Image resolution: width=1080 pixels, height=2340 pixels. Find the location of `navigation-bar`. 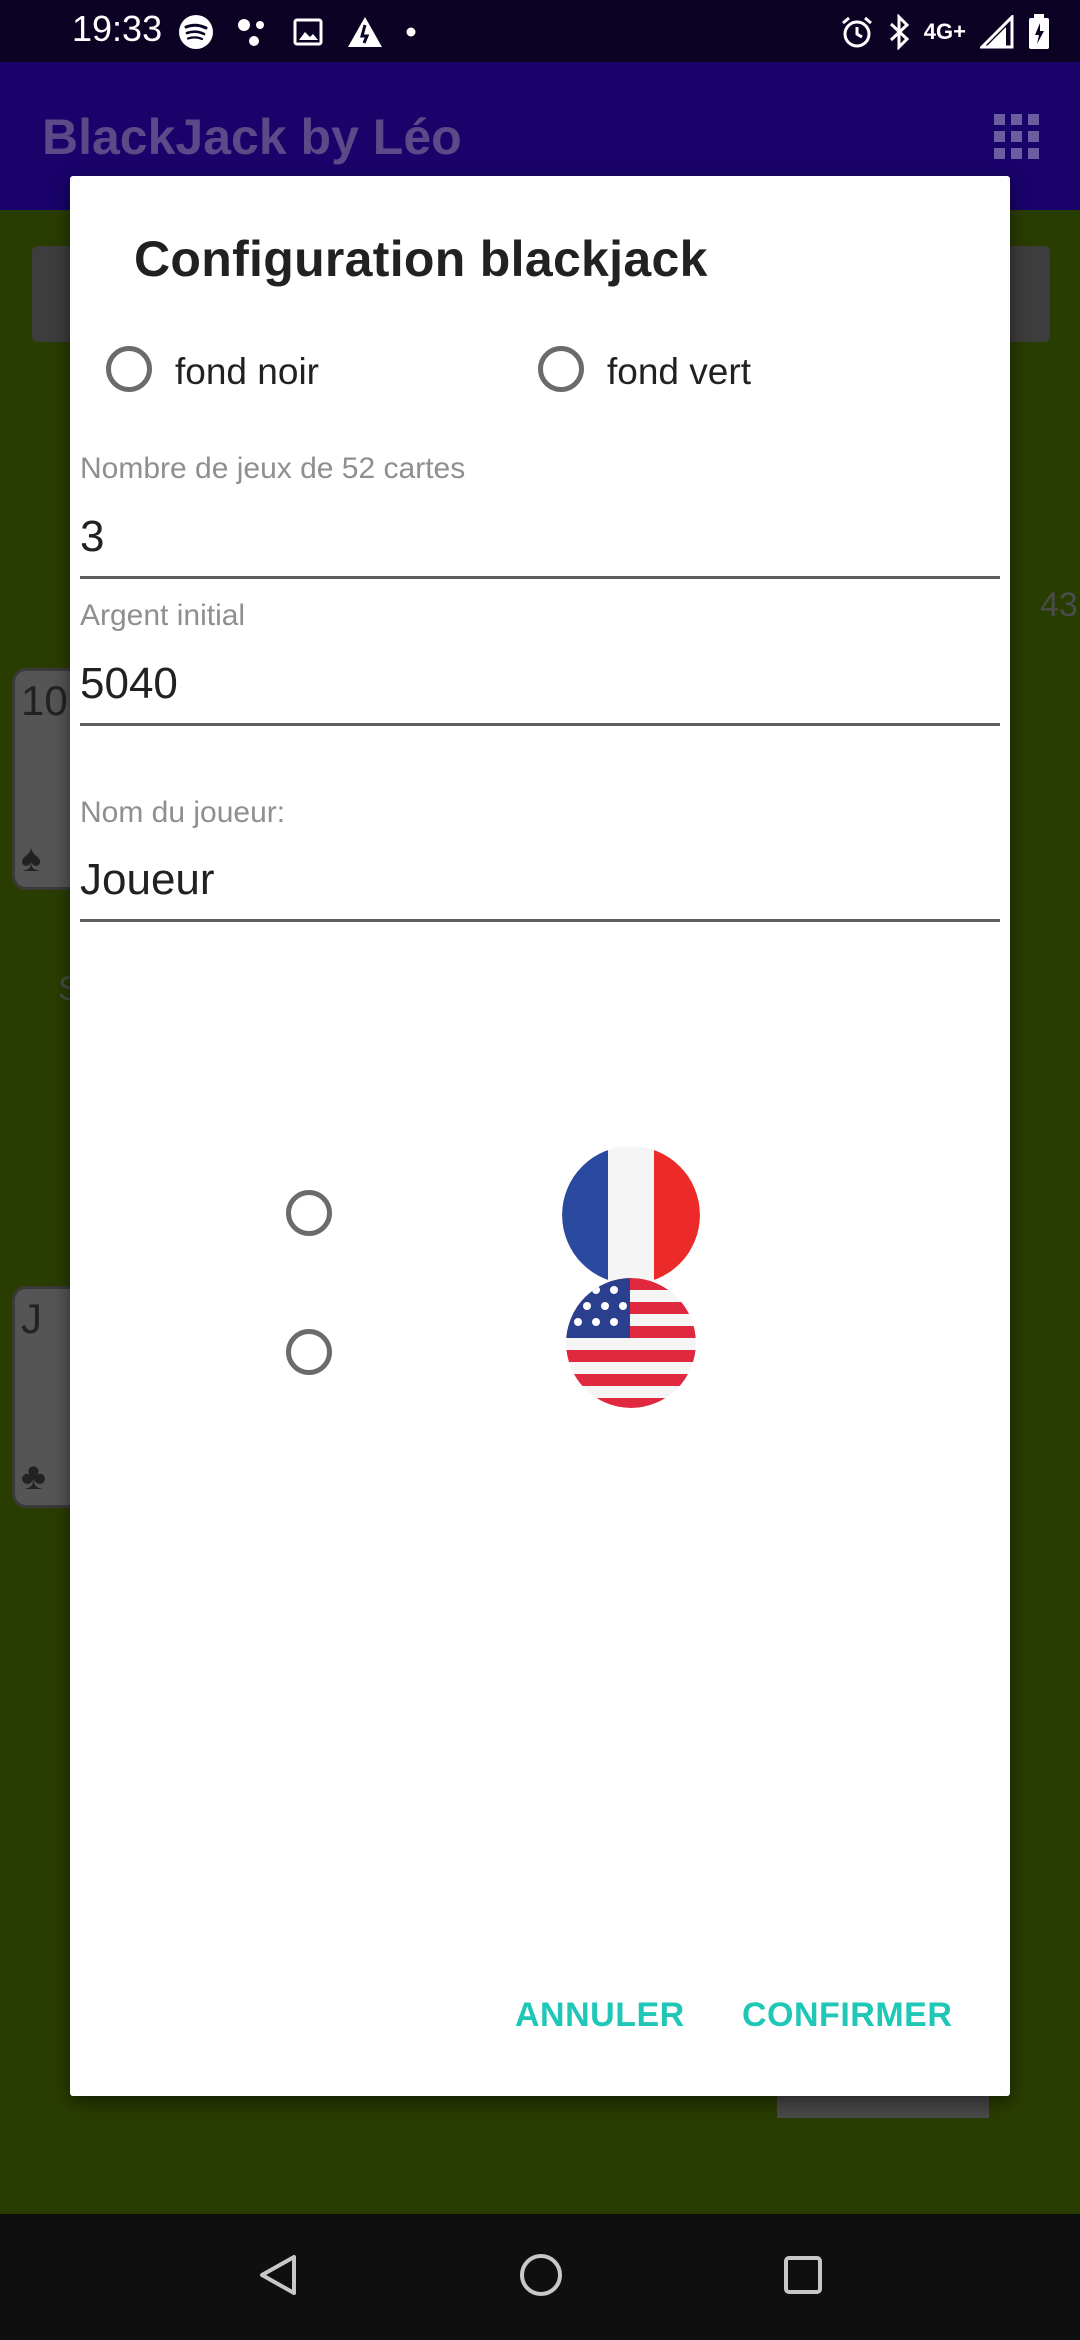

navigation-bar is located at coordinates (540, 2277).